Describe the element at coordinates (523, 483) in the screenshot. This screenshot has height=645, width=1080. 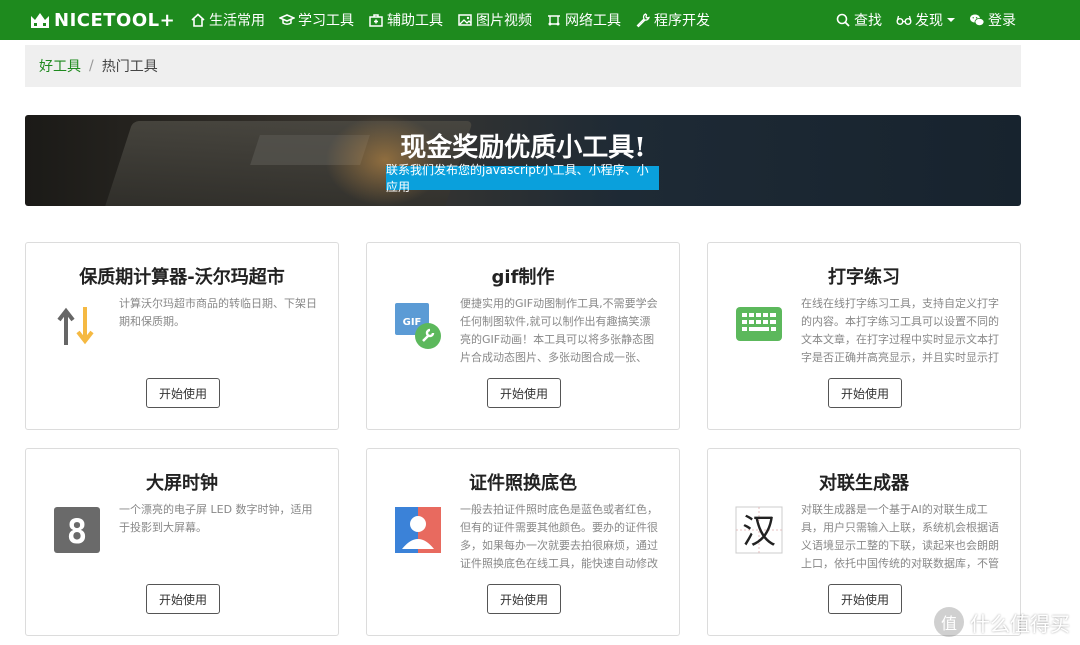
I see `card-title: 证件照换底色` at that location.